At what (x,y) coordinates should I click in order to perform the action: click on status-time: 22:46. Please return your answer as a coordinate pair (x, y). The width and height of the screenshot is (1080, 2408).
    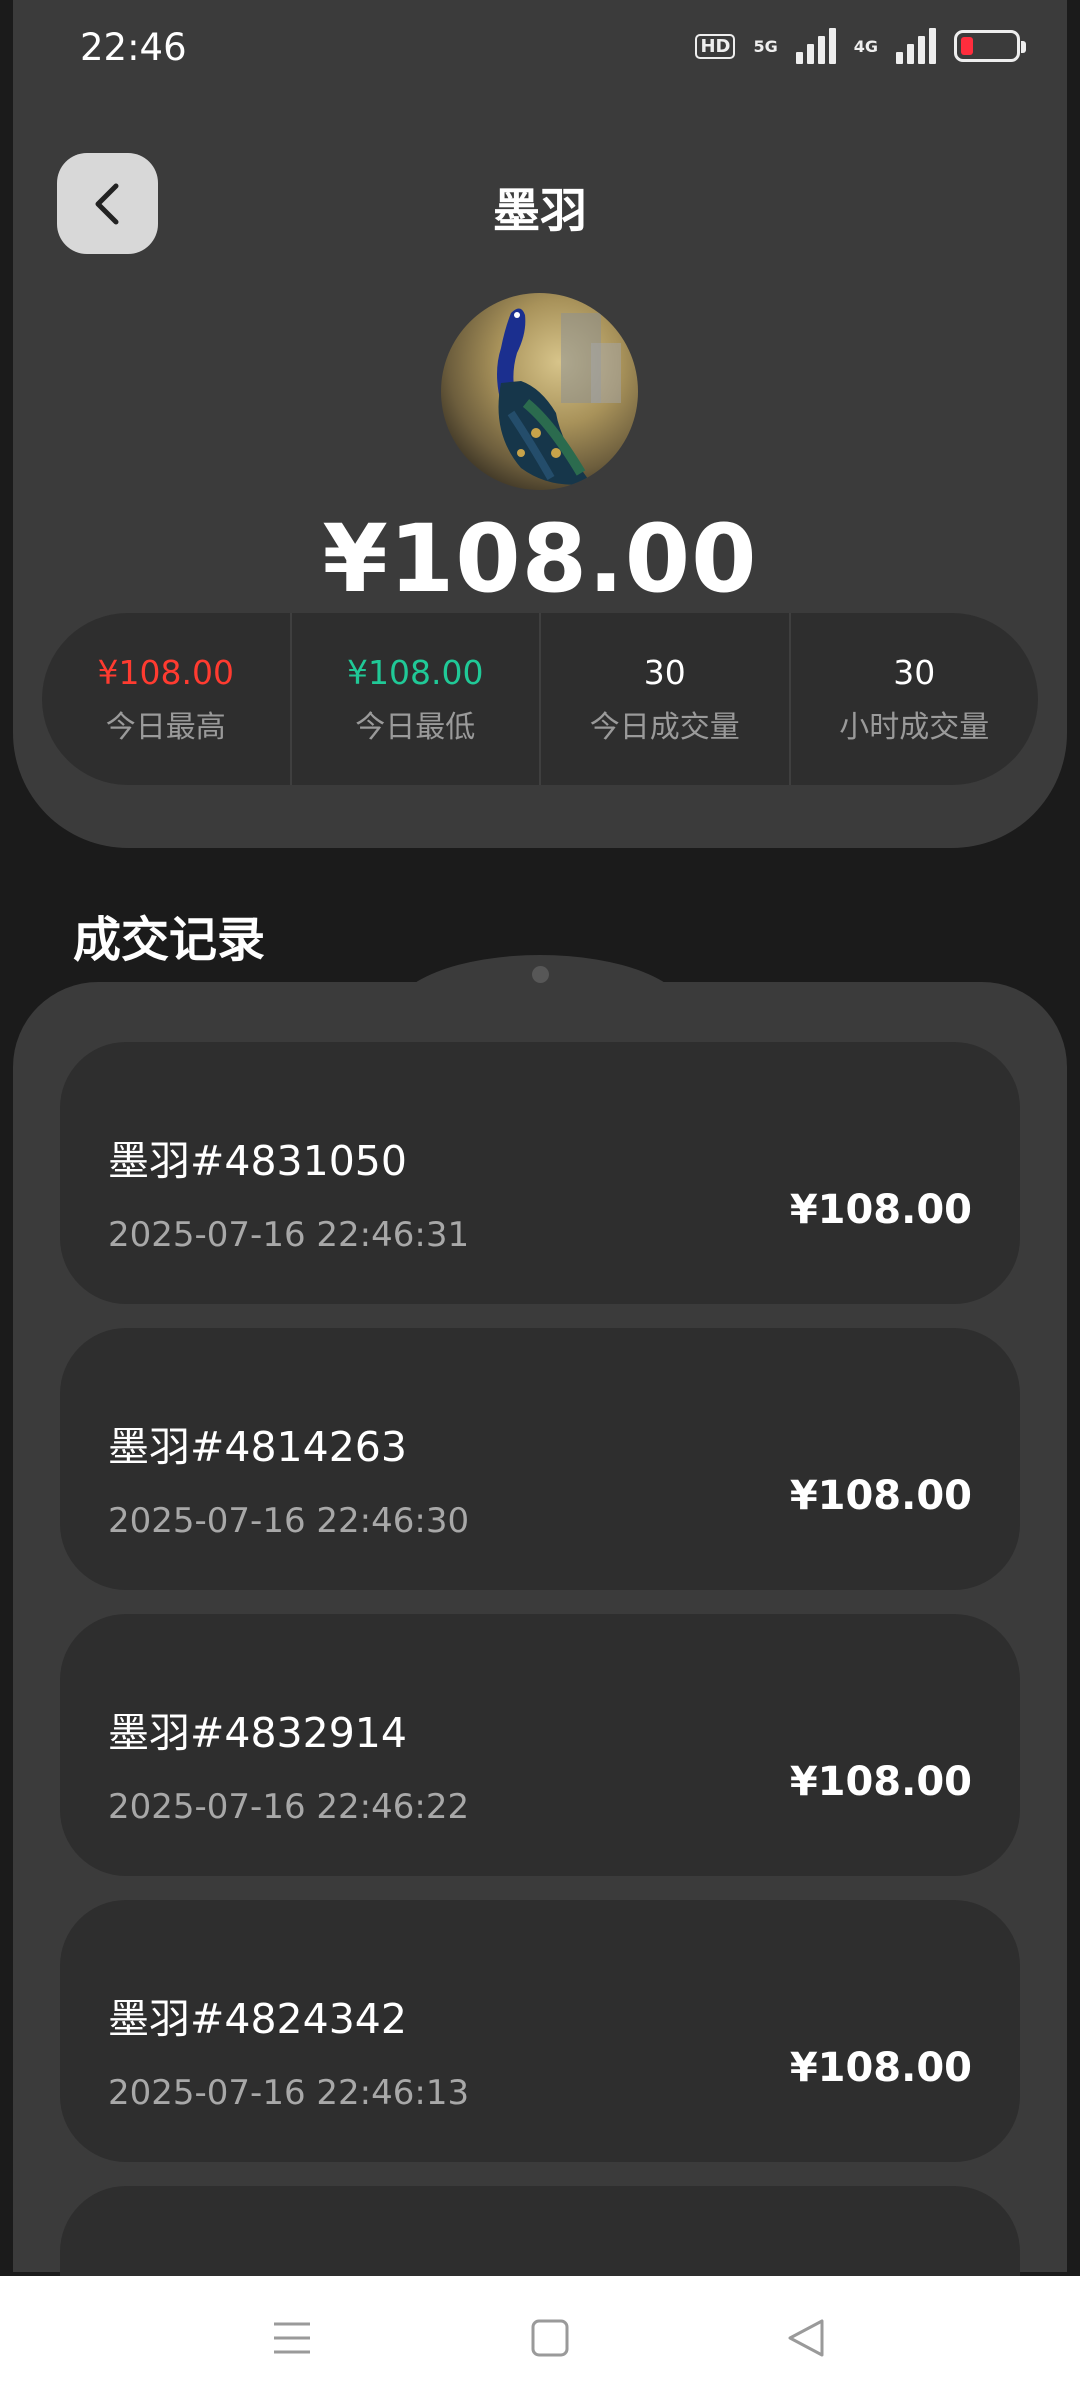
    Looking at the image, I should click on (133, 47).